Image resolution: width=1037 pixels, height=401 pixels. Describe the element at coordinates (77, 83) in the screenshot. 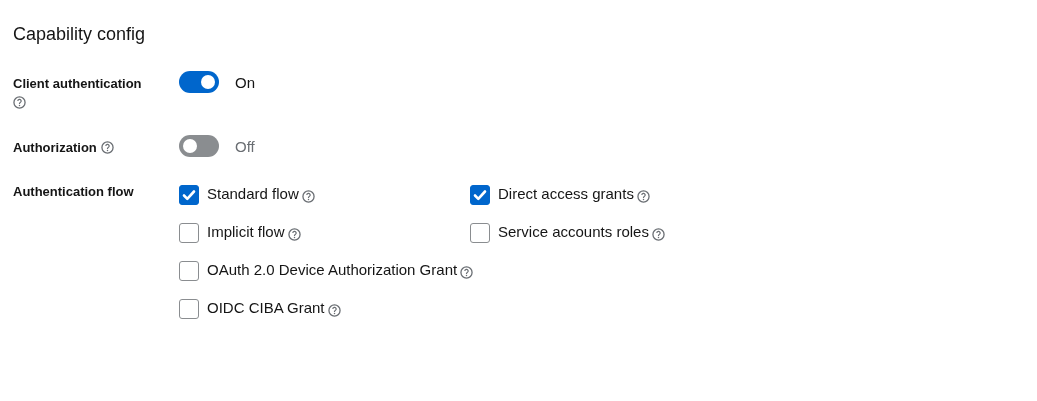

I see `field-label: Client authentication` at that location.